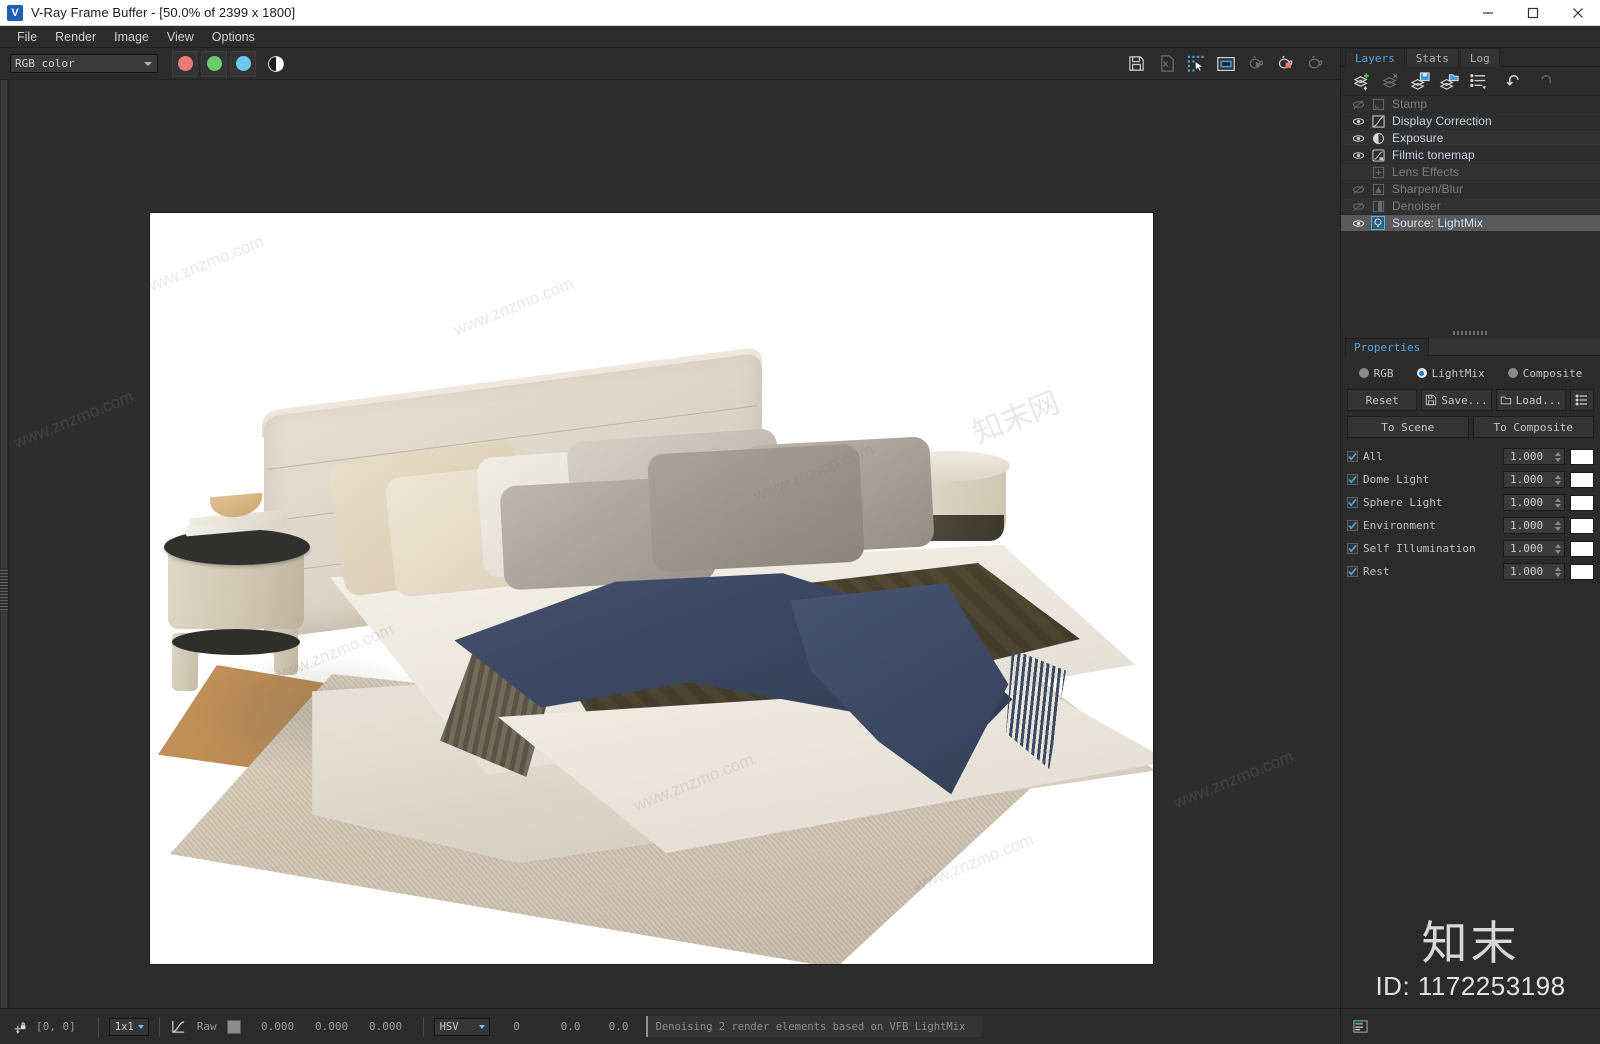 The width and height of the screenshot is (1600, 1044). Describe the element at coordinates (233, 37) in the screenshot. I see `menu-options: Options` at that location.